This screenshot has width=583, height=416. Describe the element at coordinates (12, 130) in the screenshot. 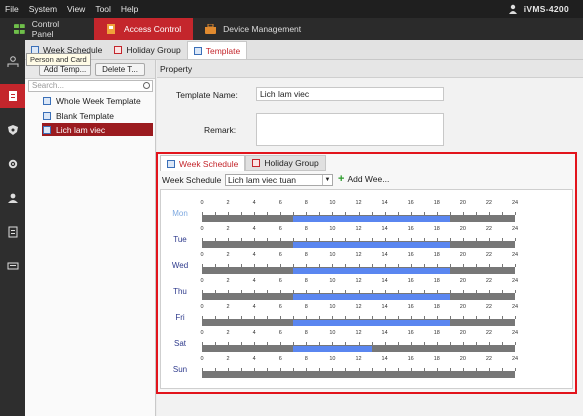

I see `rail-permission` at that location.